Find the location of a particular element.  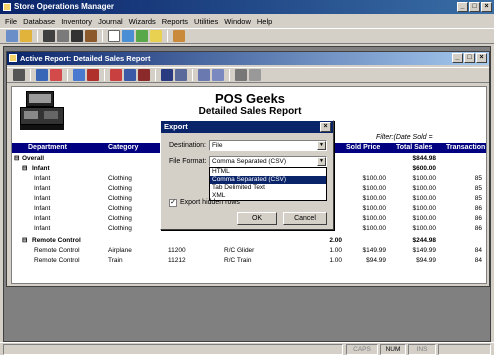

cell-total: $94.99 is located at coordinates (426, 260).